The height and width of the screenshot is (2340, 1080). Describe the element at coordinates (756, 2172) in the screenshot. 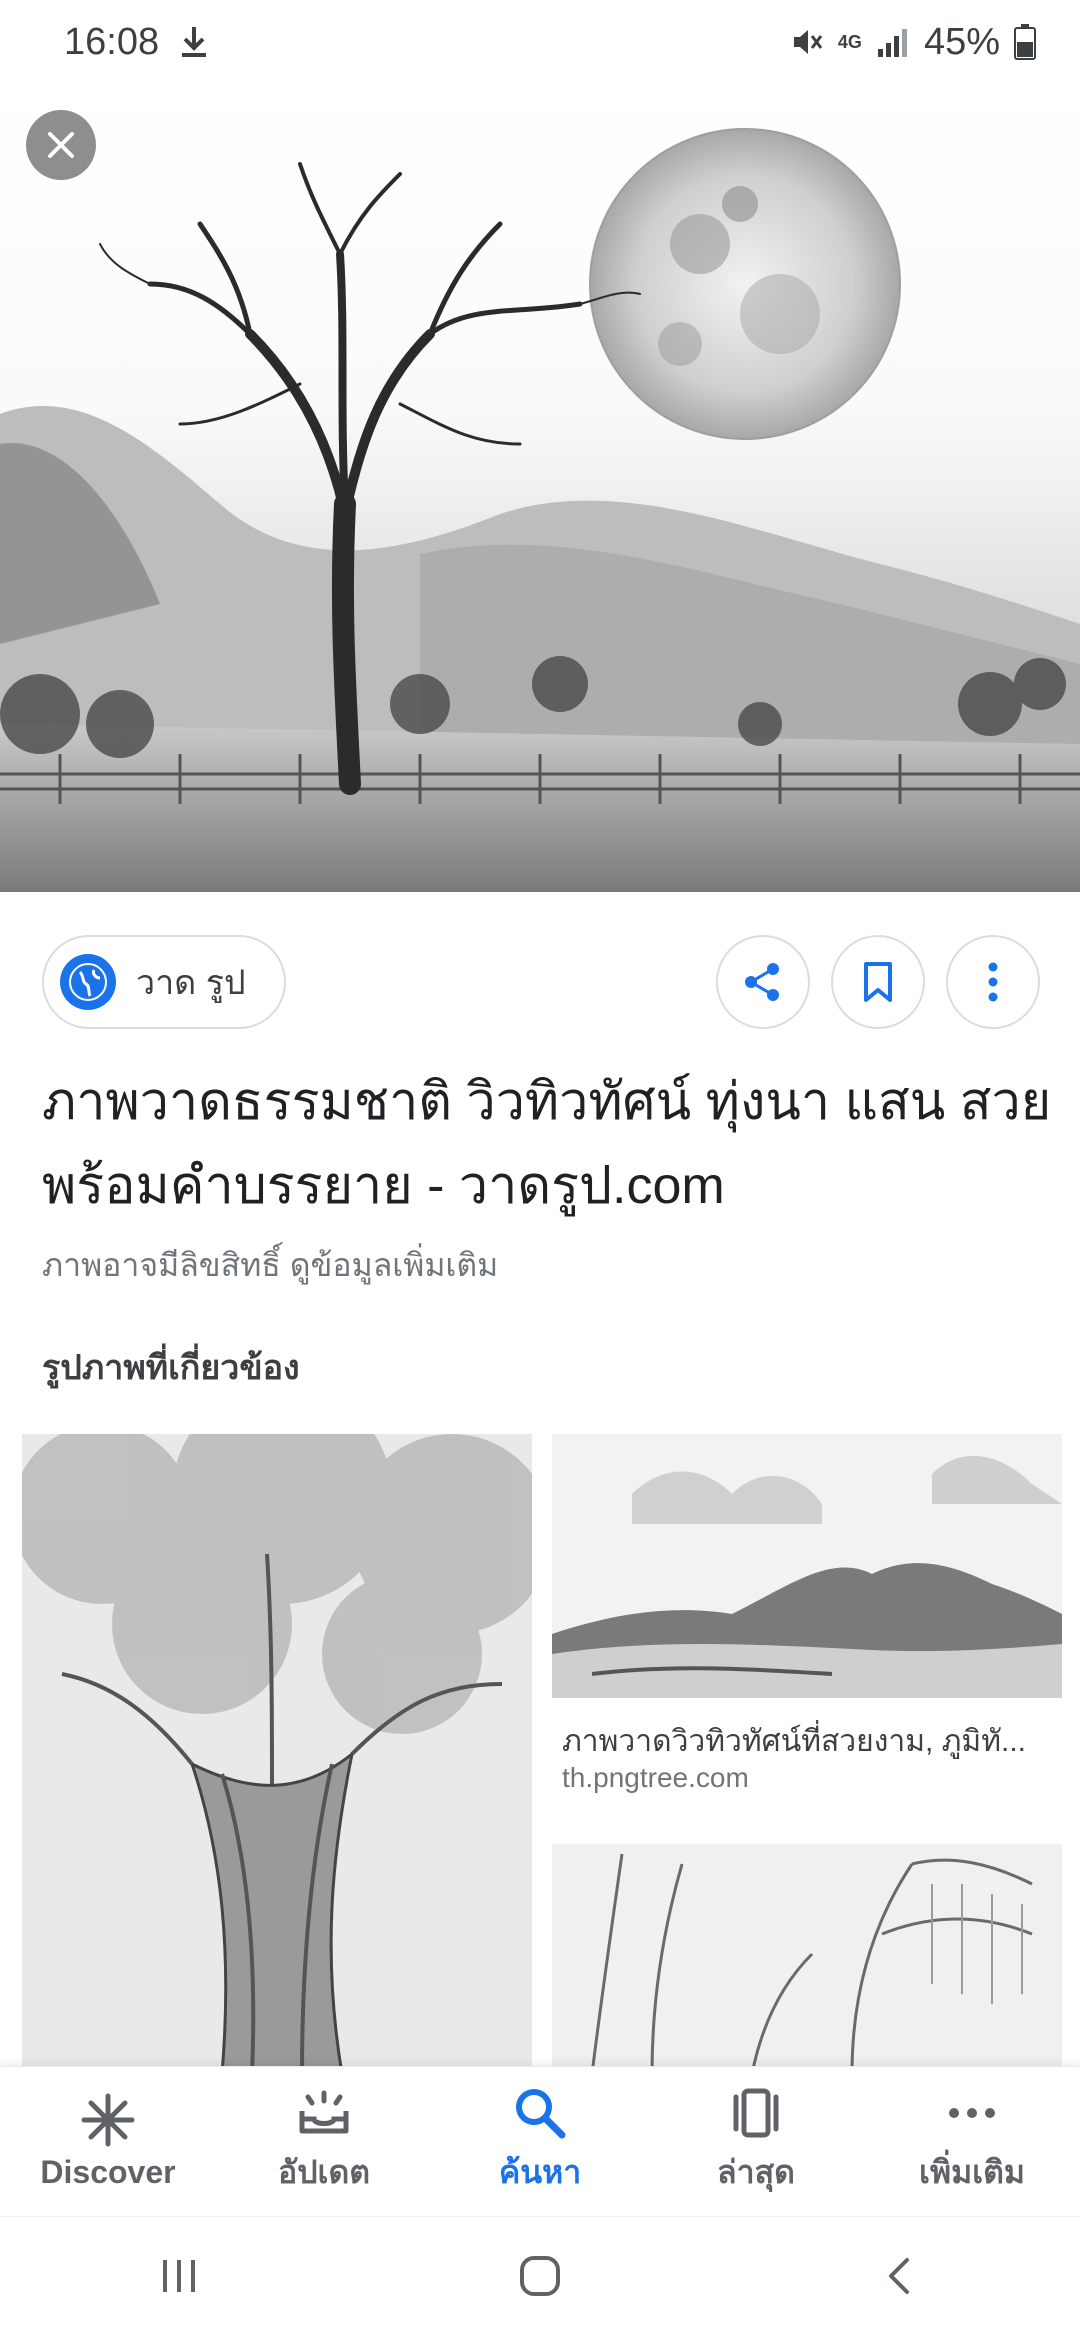

I see `nav-recent-label: ล่าสุด` at that location.